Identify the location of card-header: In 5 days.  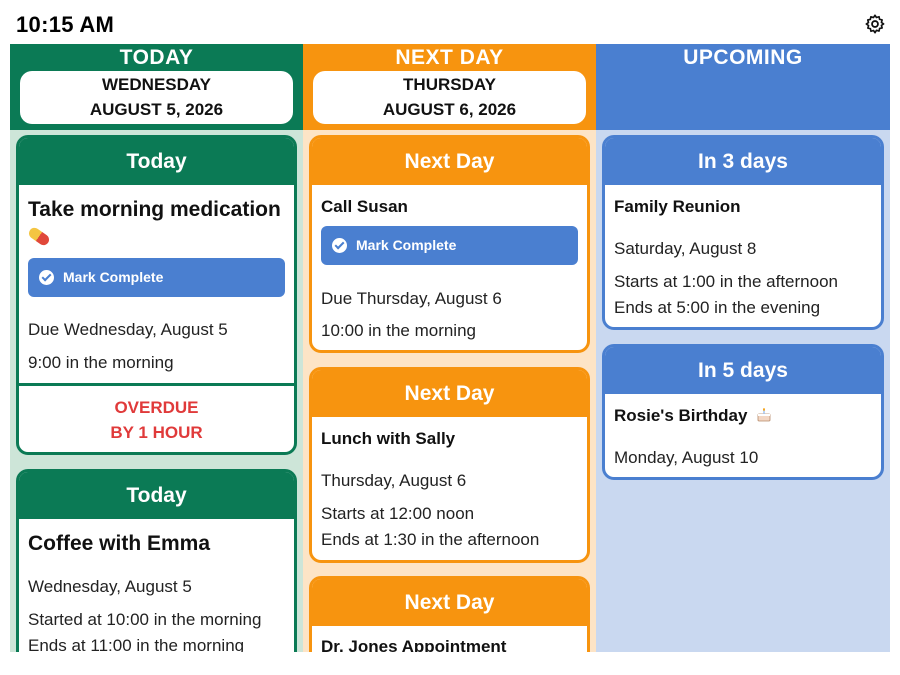
(743, 370).